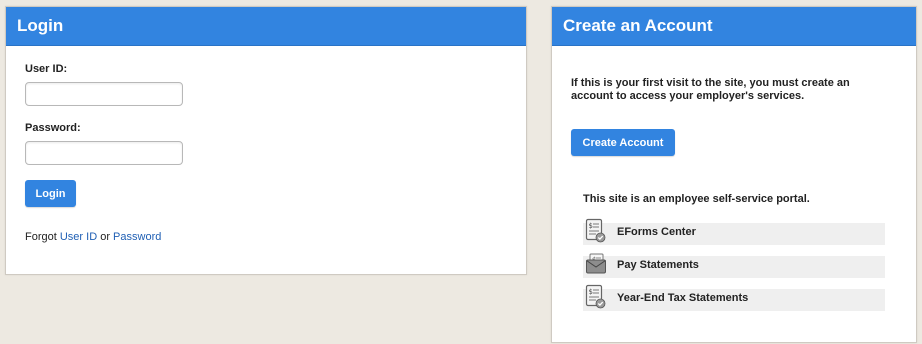  What do you see at coordinates (734, 26) in the screenshot?
I see `create-account-title: Create an Account` at bounding box center [734, 26].